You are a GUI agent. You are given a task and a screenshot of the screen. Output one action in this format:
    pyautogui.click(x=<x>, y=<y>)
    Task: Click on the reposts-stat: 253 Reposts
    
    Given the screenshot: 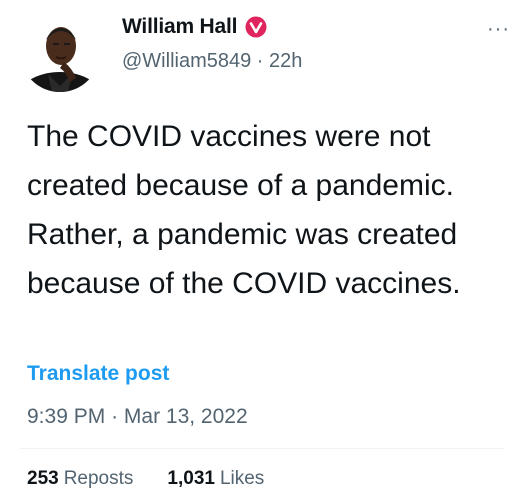 What is the action you would take?
    pyautogui.click(x=80, y=479)
    